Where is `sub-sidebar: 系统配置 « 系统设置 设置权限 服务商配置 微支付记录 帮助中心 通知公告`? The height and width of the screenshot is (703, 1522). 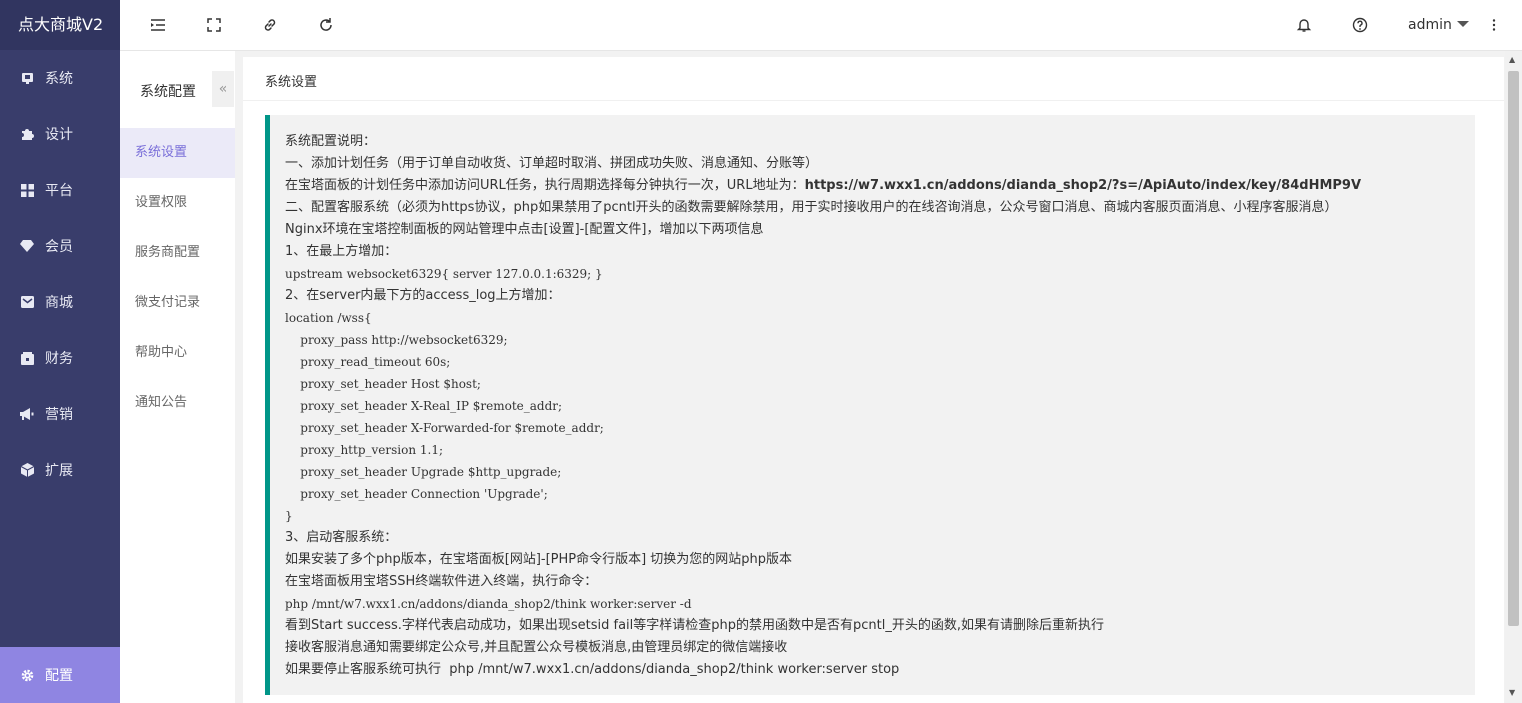
sub-sidebar: 系统配置 « 系统设置 设置权限 服务商配置 微支付记录 帮助中心 通知公告 is located at coordinates (177, 377).